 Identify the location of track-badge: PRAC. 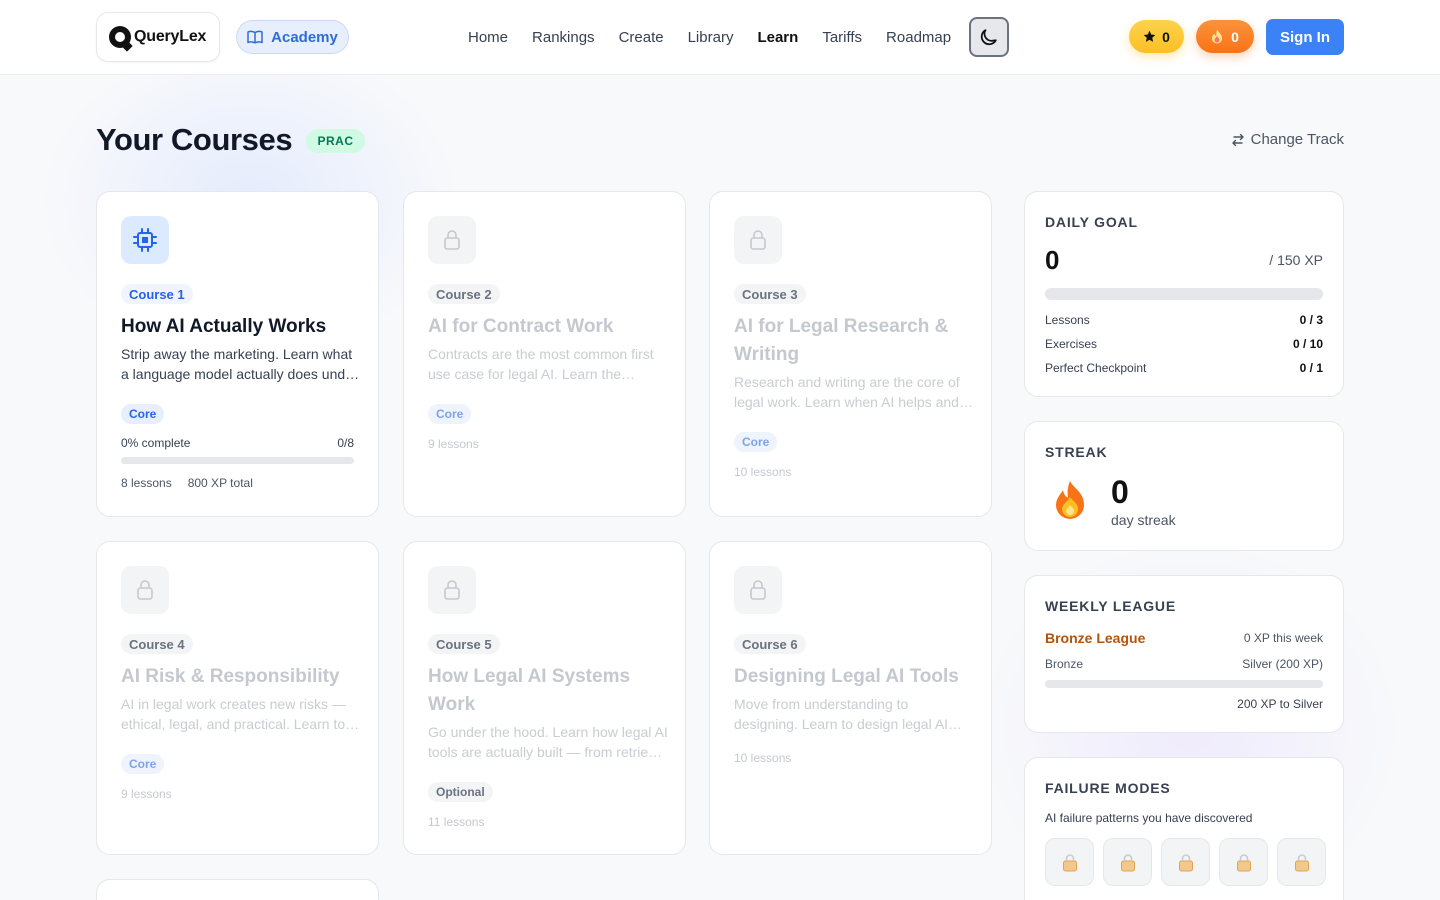
(335, 141).